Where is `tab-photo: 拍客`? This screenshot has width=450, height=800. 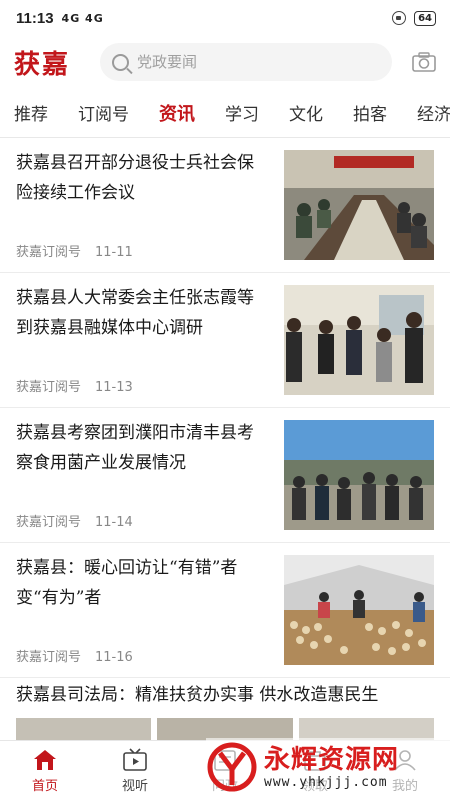
tab-photo: 拍客 is located at coordinates (370, 112).